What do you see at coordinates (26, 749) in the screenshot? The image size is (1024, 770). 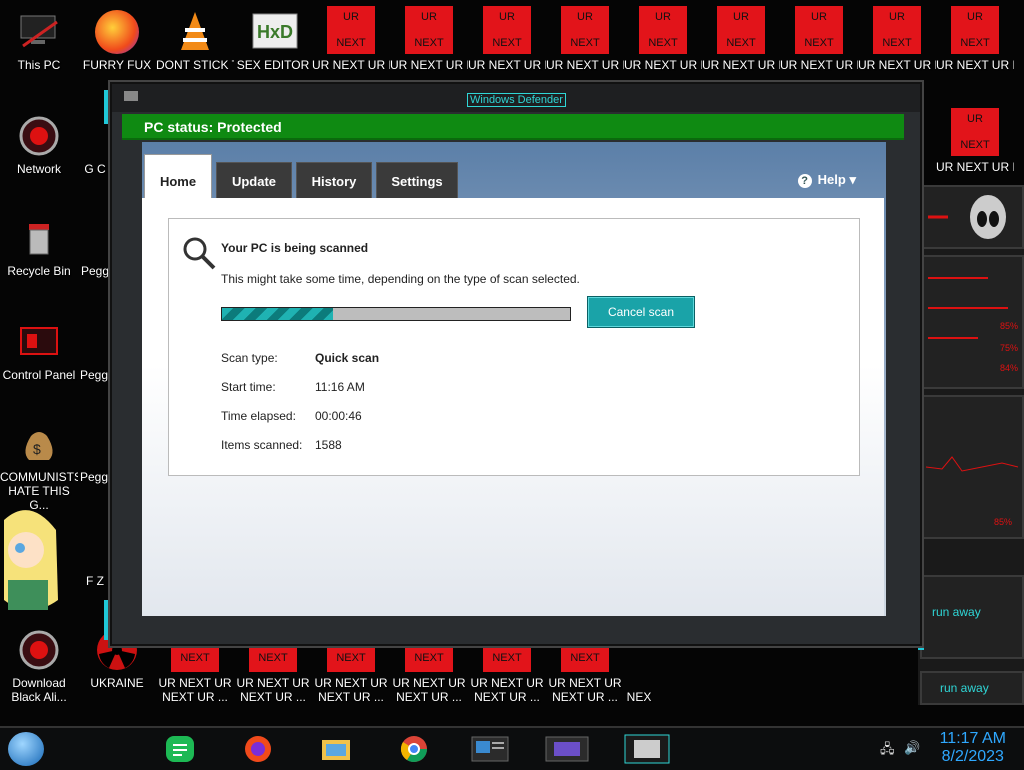 I see `start-button` at bounding box center [26, 749].